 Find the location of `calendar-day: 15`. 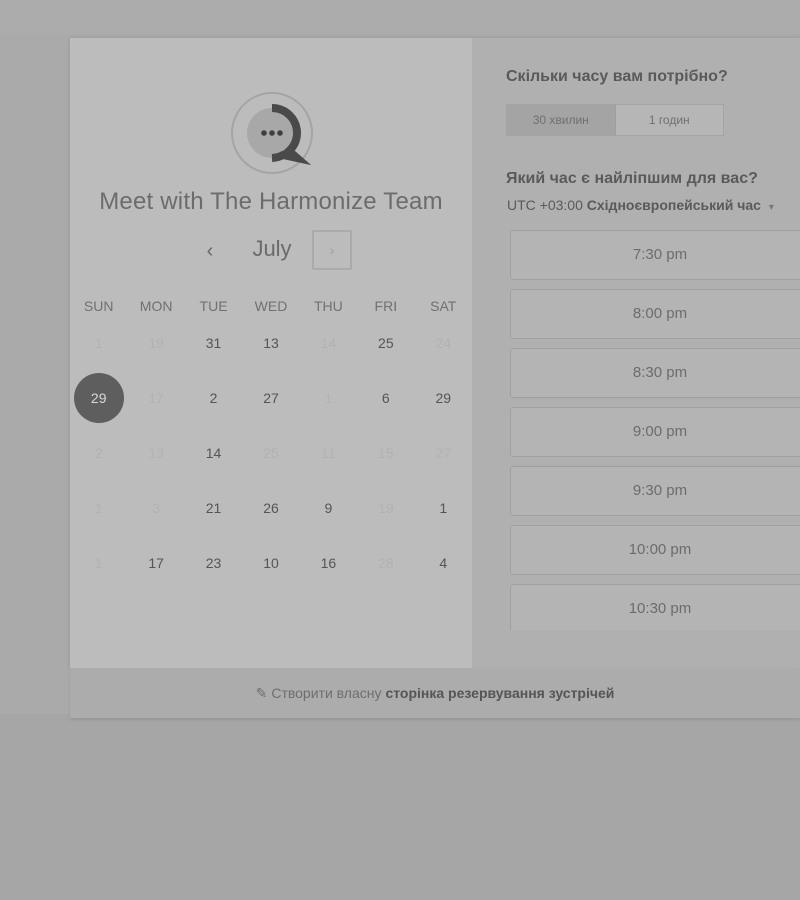

calendar-day: 15 is located at coordinates (385, 453).